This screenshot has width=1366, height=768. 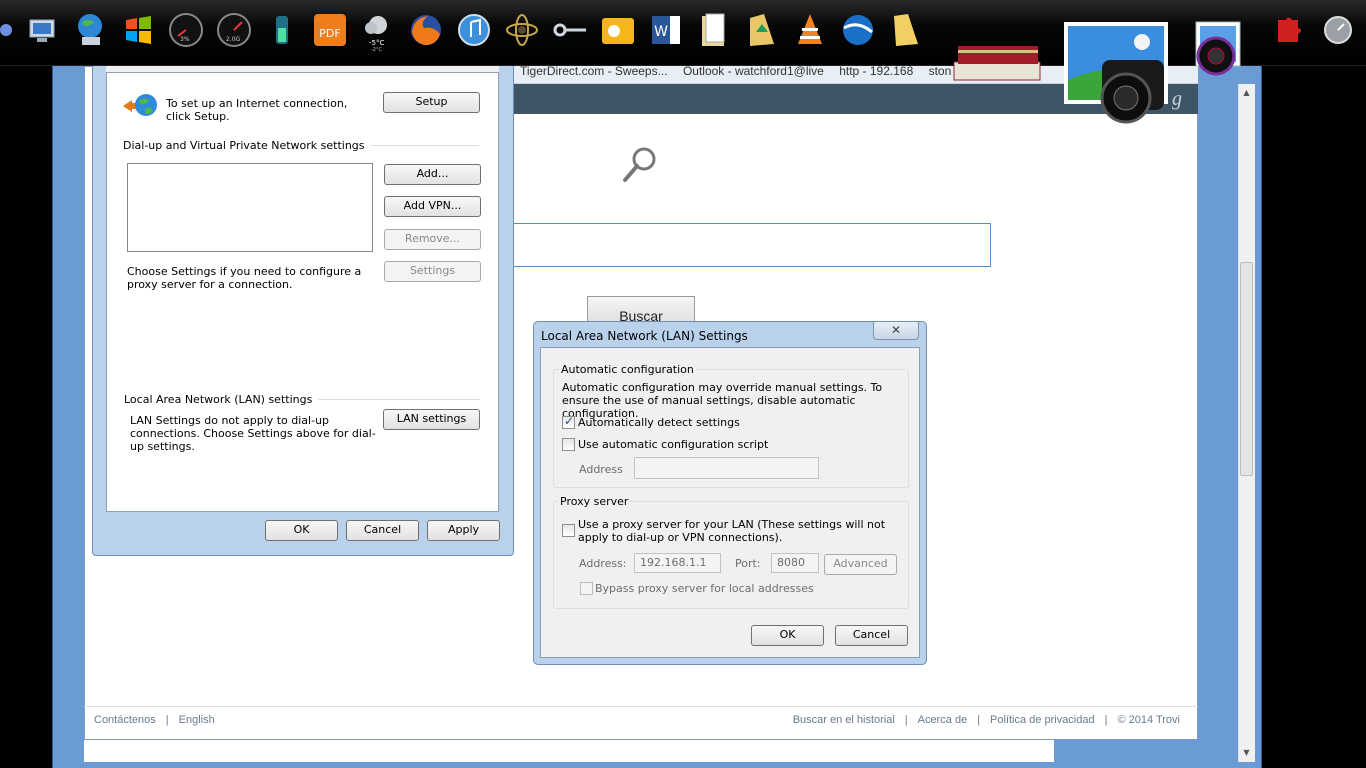 I want to click on weather-temp: -5°C, so click(x=377, y=43).